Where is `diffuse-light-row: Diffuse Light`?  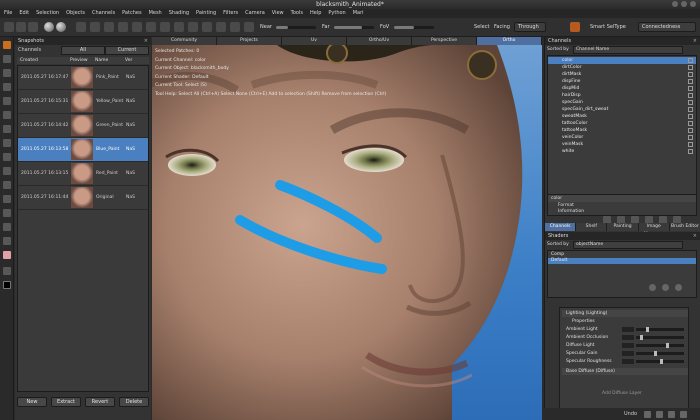
diffuse-light-row: Diffuse Light is located at coordinates (625, 345).